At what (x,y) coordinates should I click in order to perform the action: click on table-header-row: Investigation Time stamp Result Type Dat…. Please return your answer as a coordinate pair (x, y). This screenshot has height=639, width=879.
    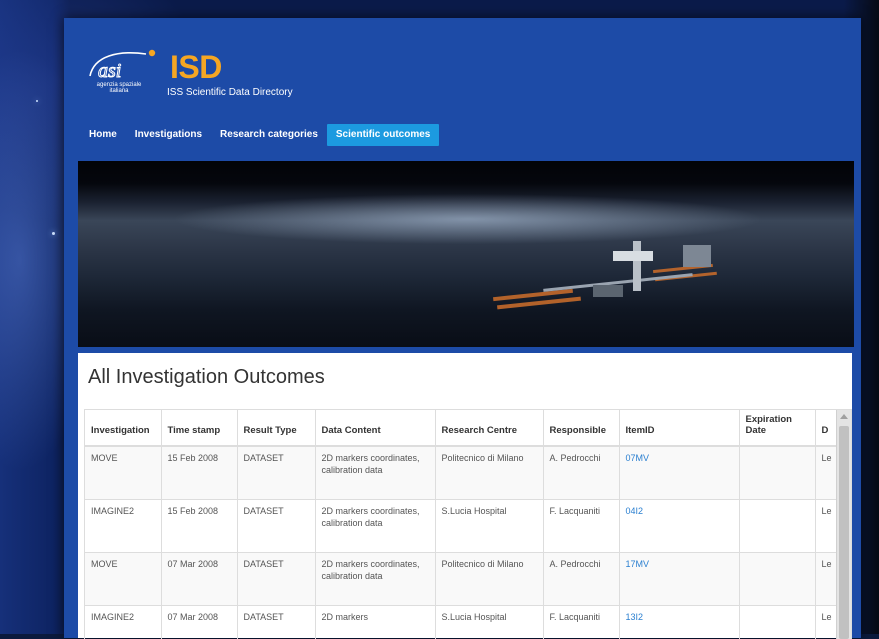
    Looking at the image, I should click on (465, 428).